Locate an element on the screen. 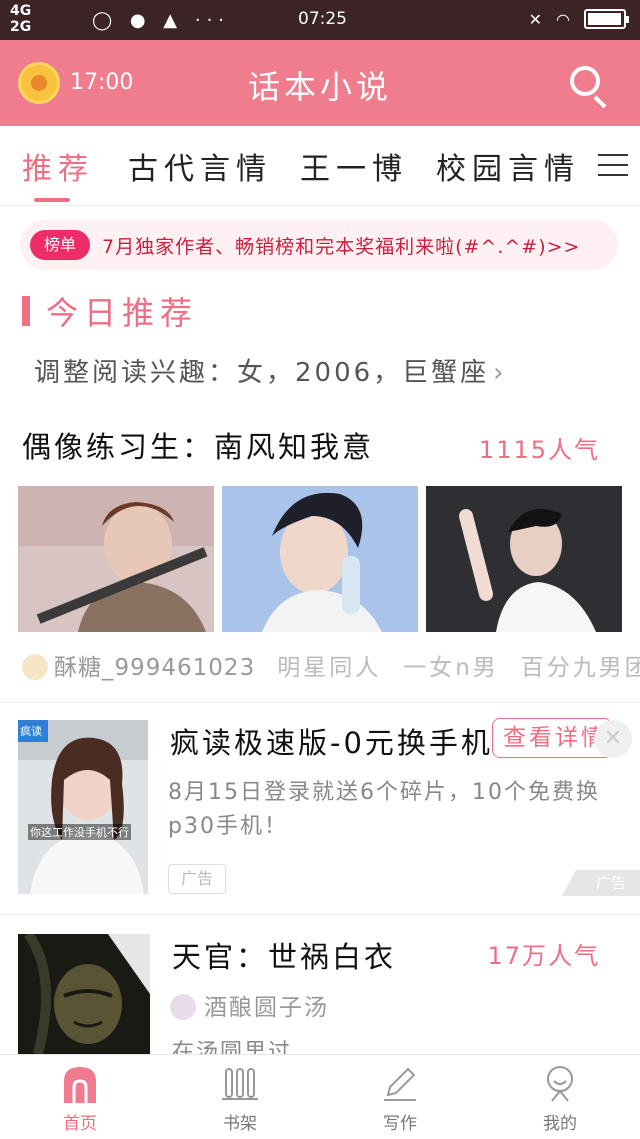 The height and width of the screenshot is (1139, 640). nav-profile: 我的 is located at coordinates (560, 1097).